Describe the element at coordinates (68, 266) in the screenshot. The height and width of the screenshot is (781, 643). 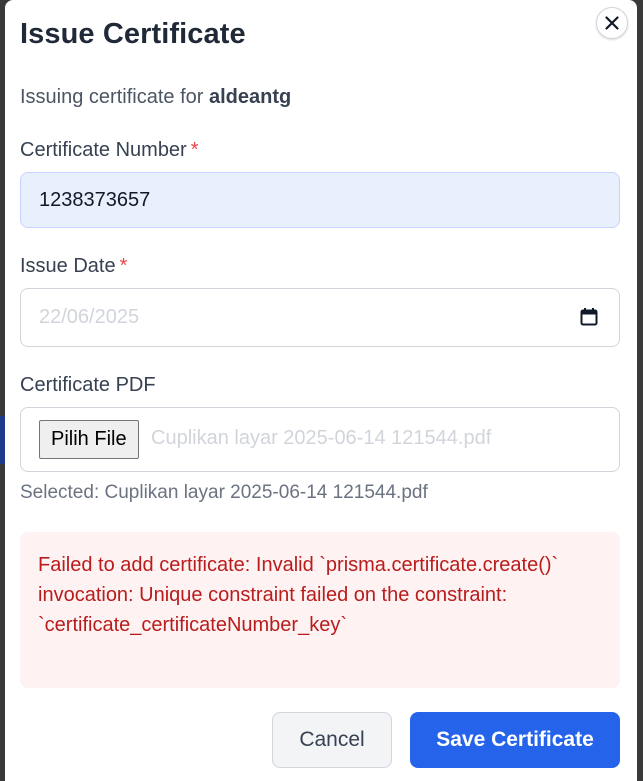
I see `issue-date-label-text: Issue Date` at that location.